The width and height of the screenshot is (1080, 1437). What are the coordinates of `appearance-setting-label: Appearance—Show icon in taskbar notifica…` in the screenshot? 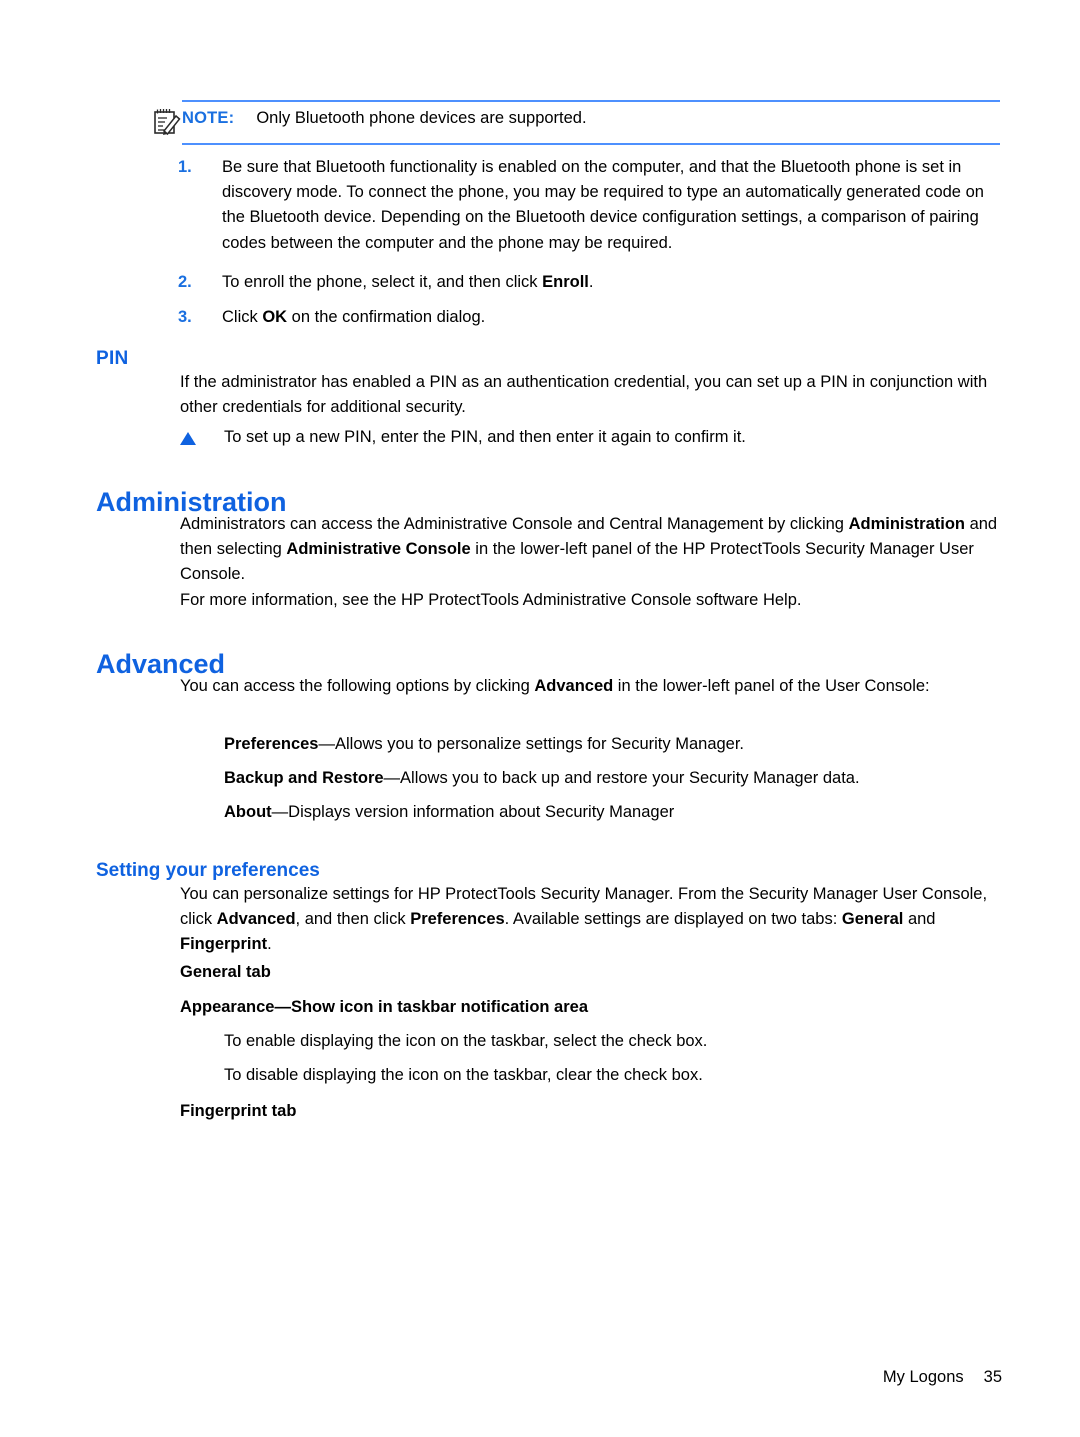 It's located at (384, 1007).